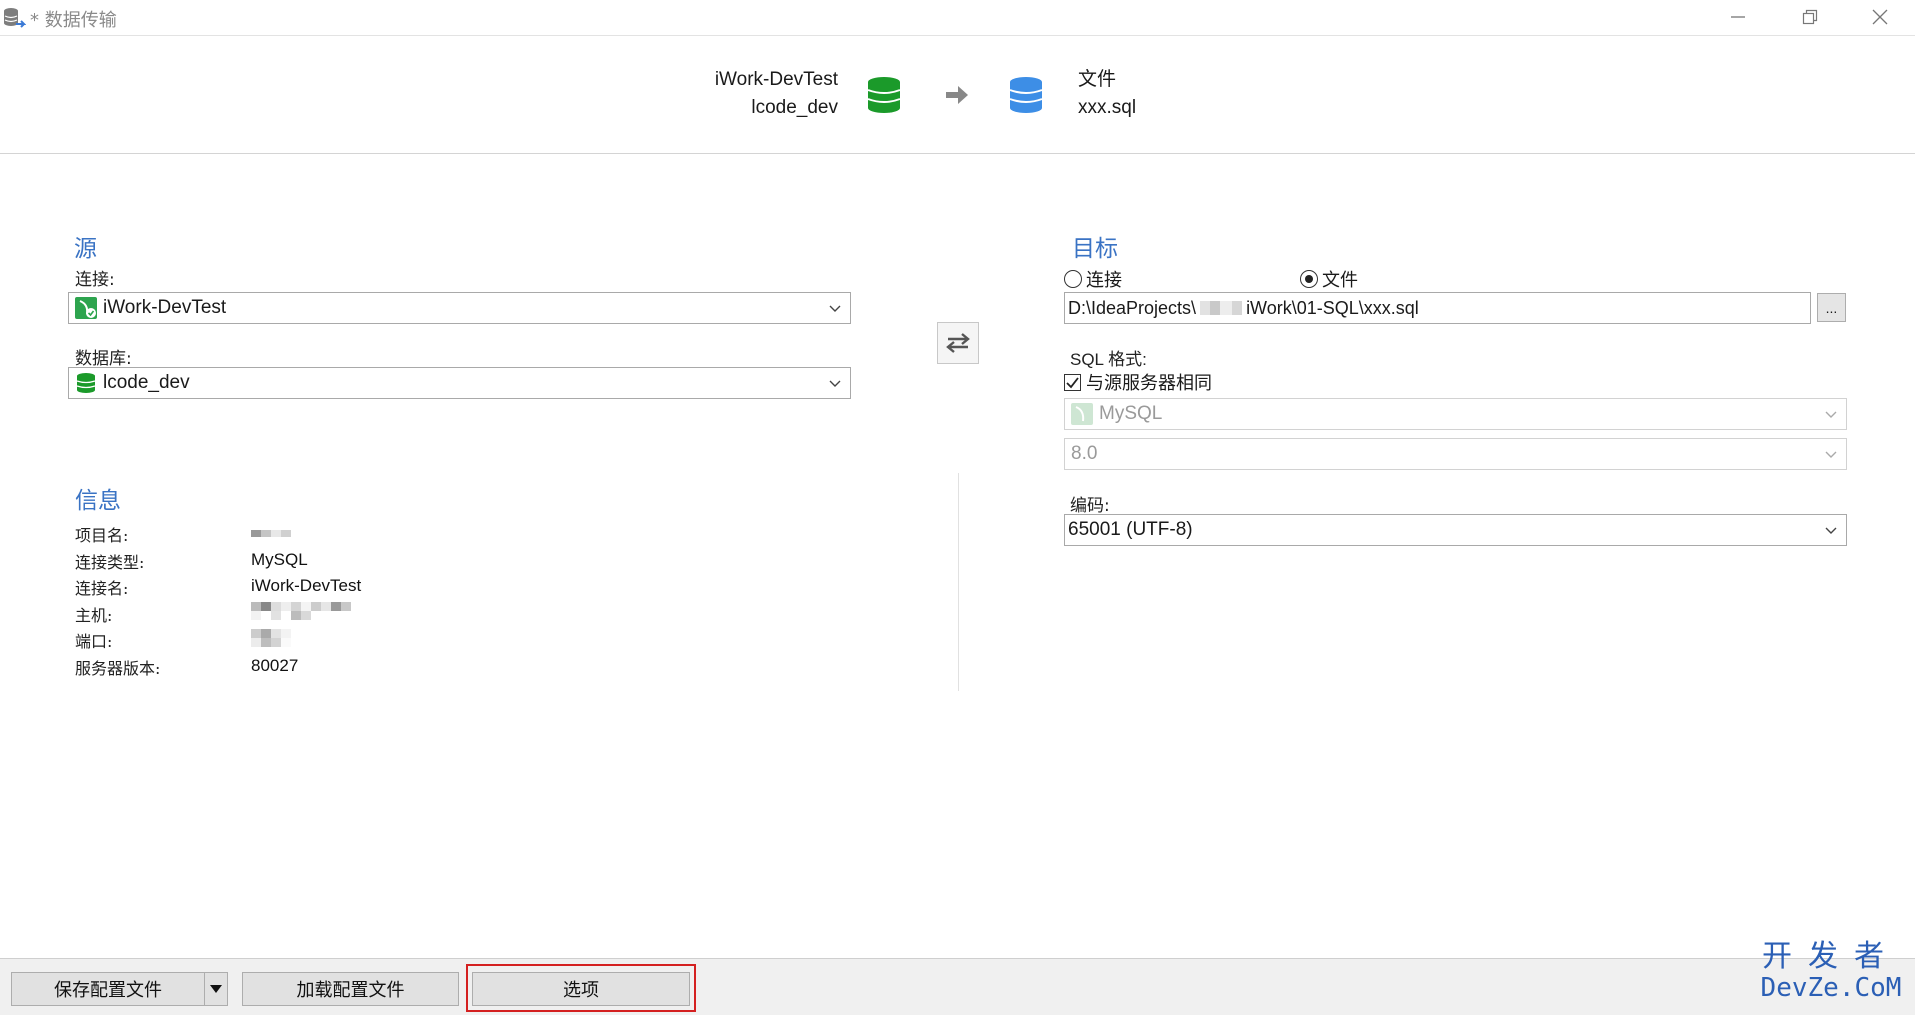 The image size is (1915, 1015). Describe the element at coordinates (85, 249) in the screenshot. I see `source-heading: 源` at that location.